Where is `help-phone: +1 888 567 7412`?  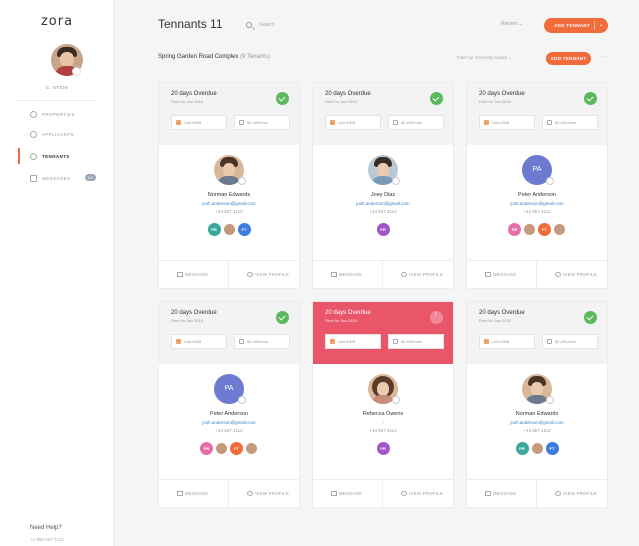
help-phone: +1 888 567 7412 is located at coordinates (47, 539).